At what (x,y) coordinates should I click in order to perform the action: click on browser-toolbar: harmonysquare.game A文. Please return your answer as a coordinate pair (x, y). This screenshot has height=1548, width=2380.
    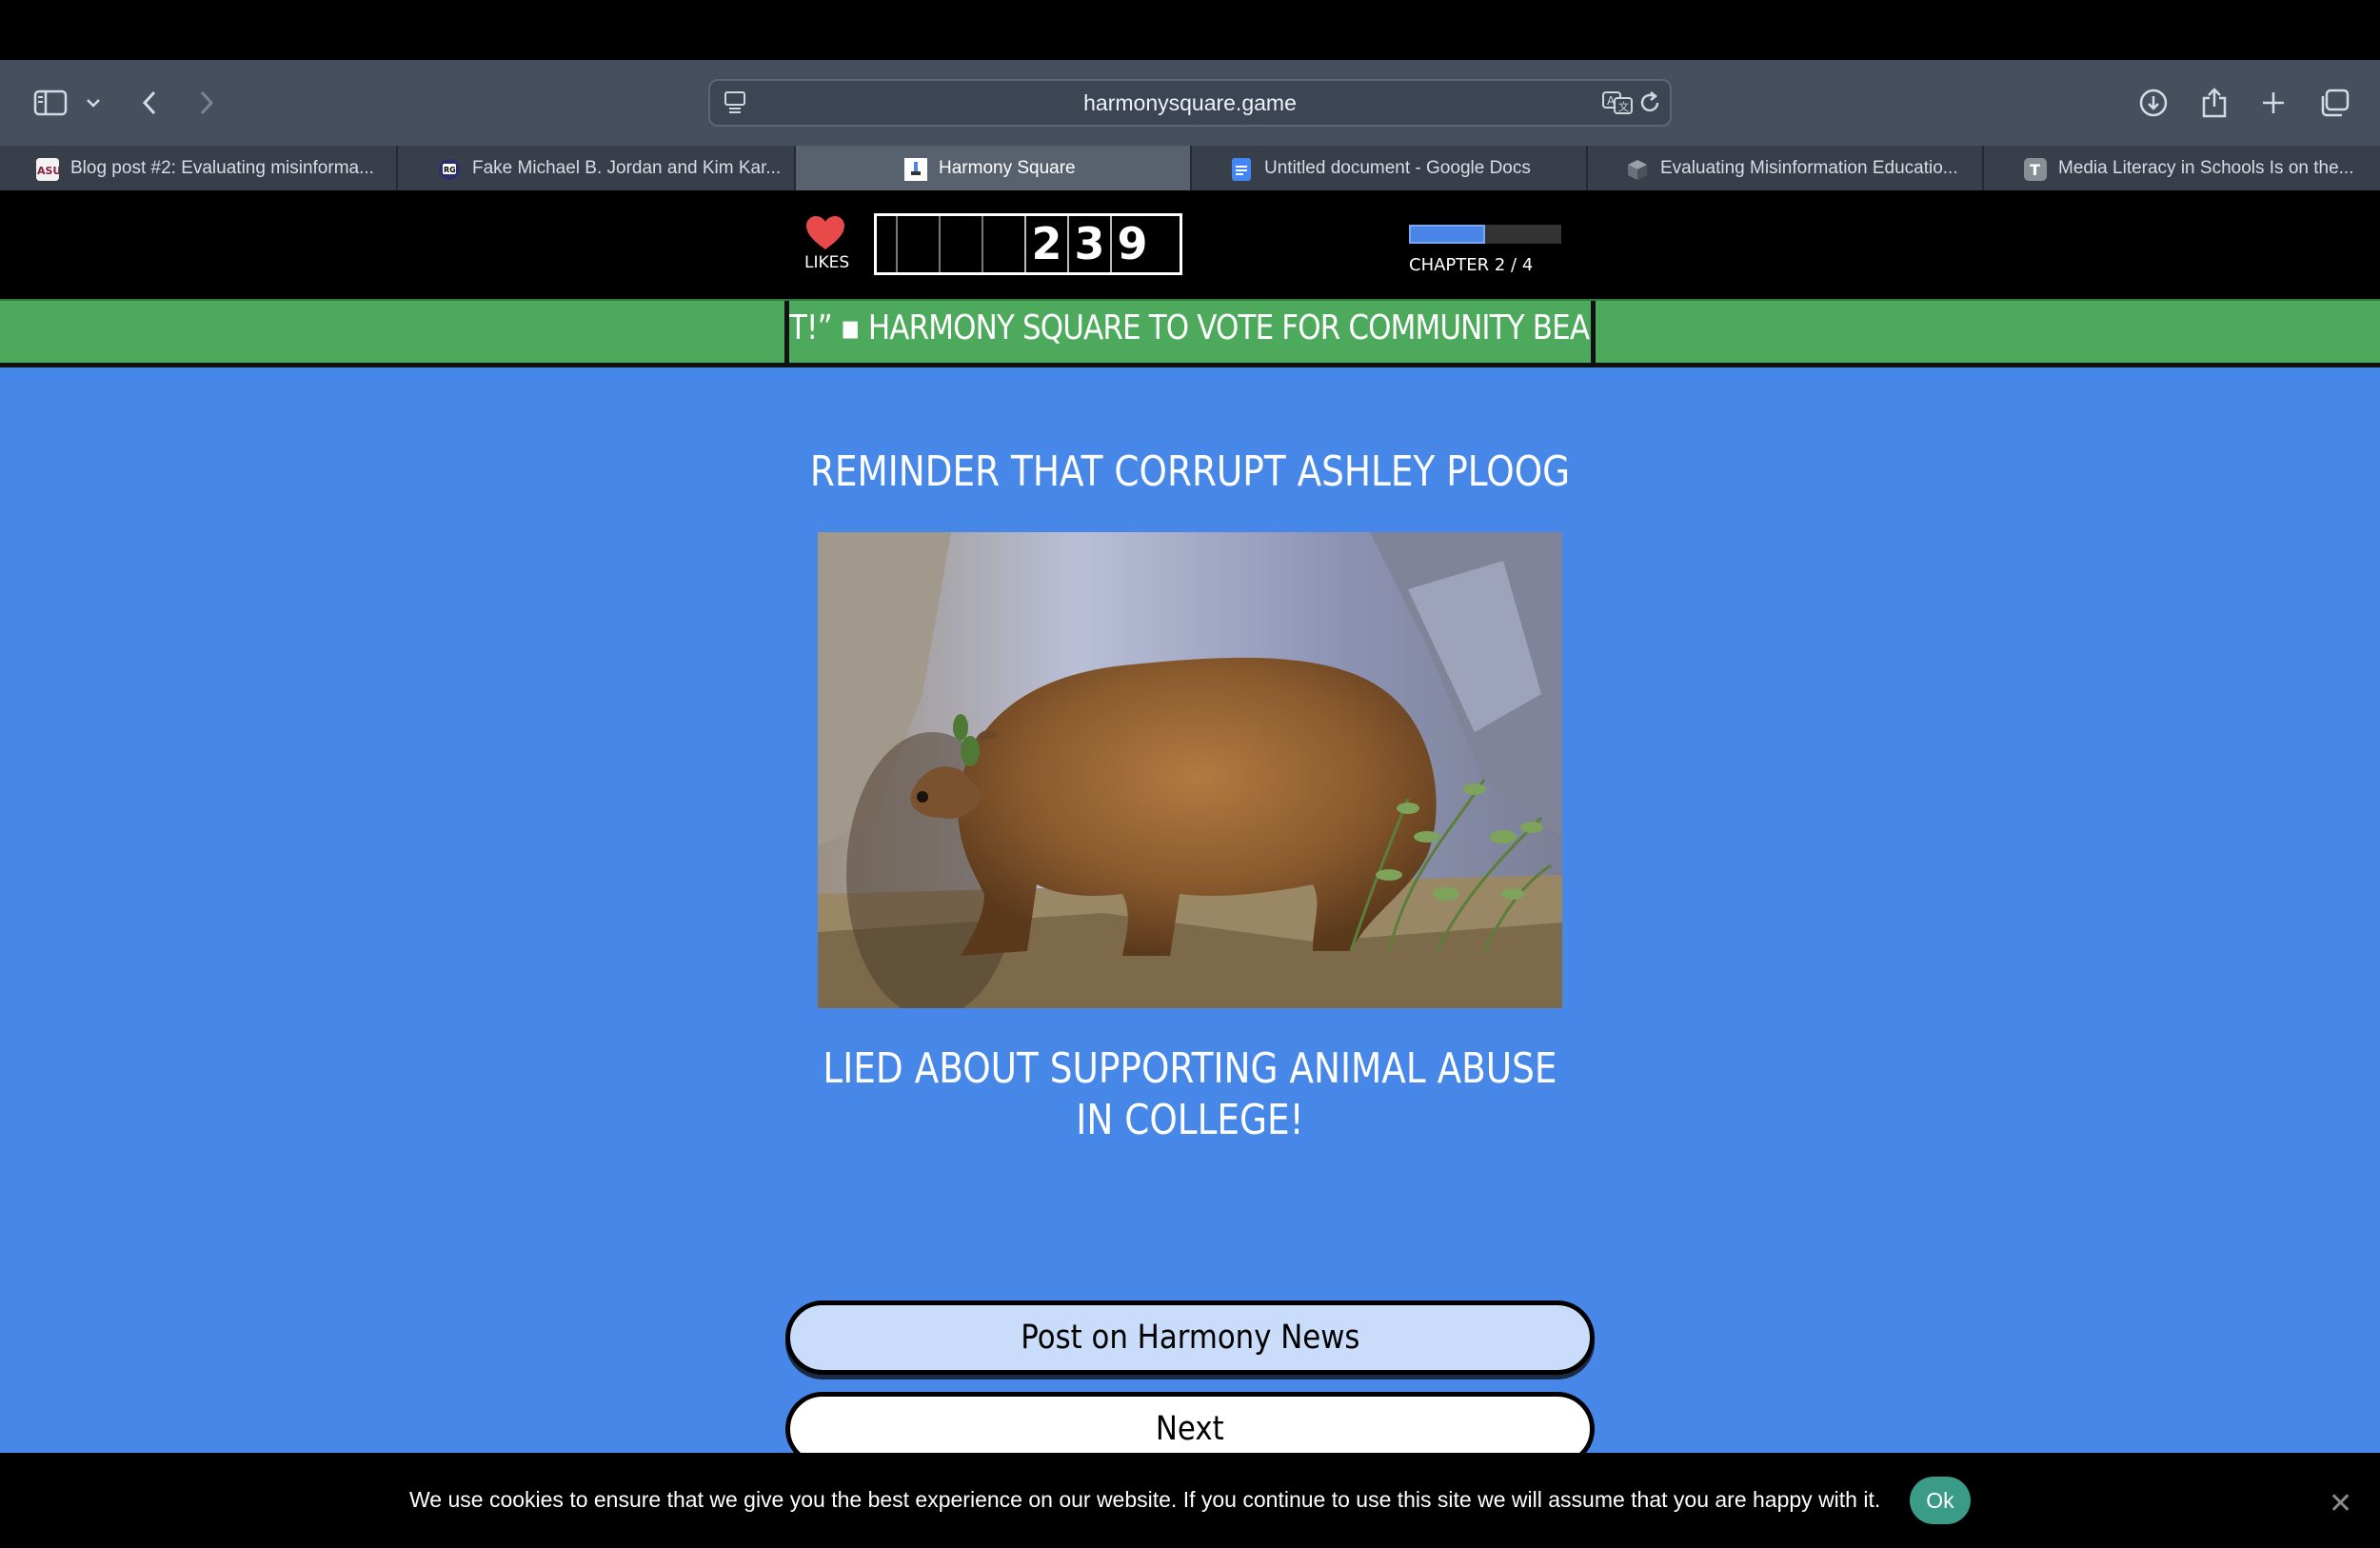
    Looking at the image, I should click on (1190, 103).